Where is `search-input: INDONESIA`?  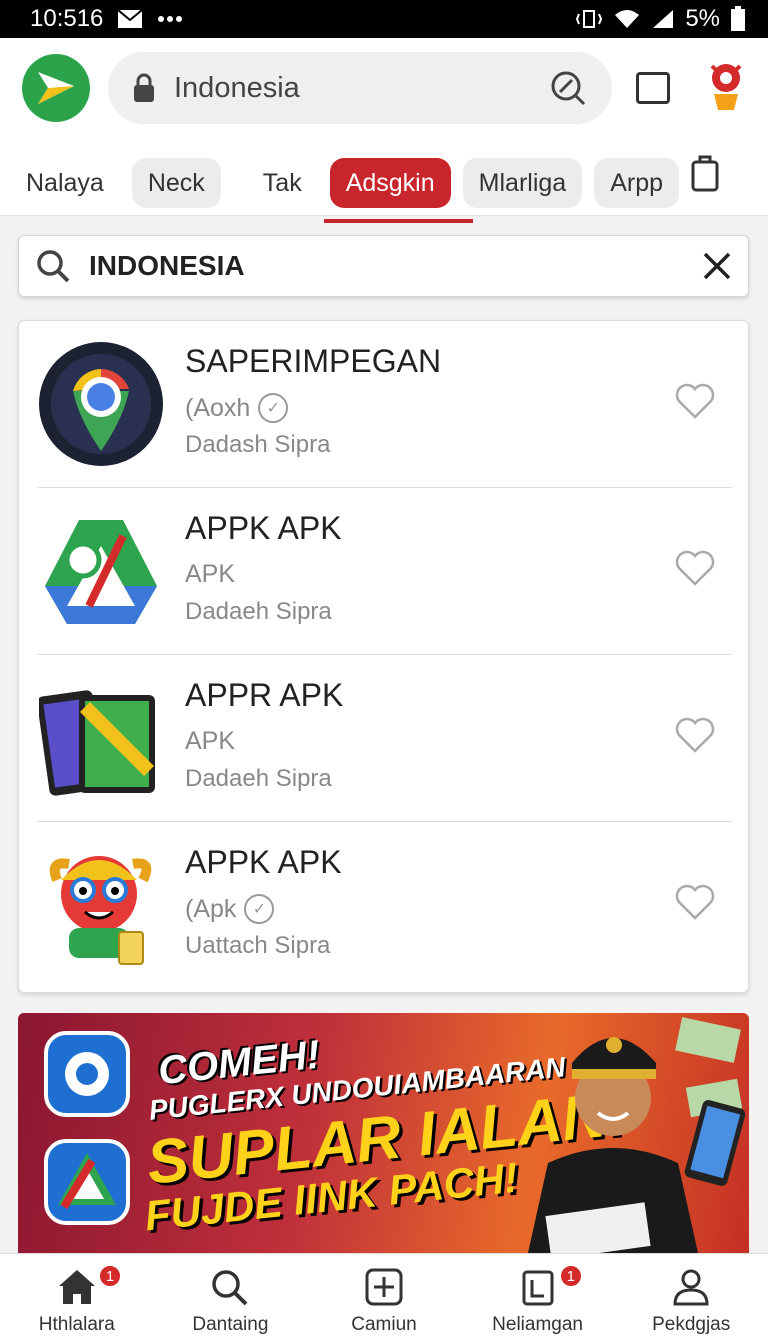 search-input: INDONESIA is located at coordinates (395, 266).